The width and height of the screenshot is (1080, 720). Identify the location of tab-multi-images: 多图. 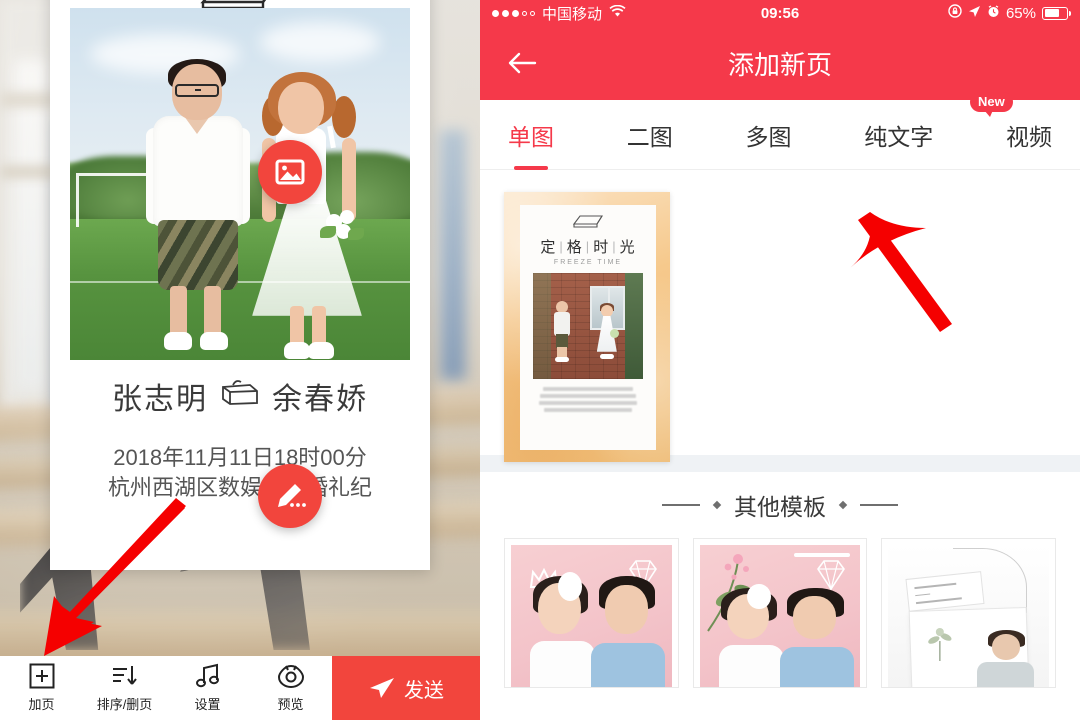
(769, 135).